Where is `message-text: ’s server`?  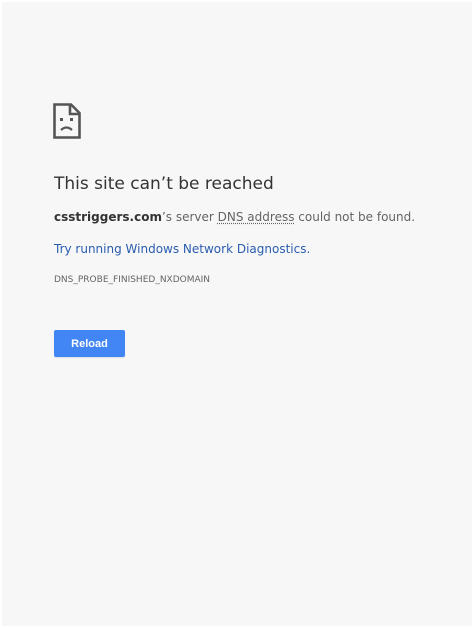 message-text: ’s server is located at coordinates (189, 217).